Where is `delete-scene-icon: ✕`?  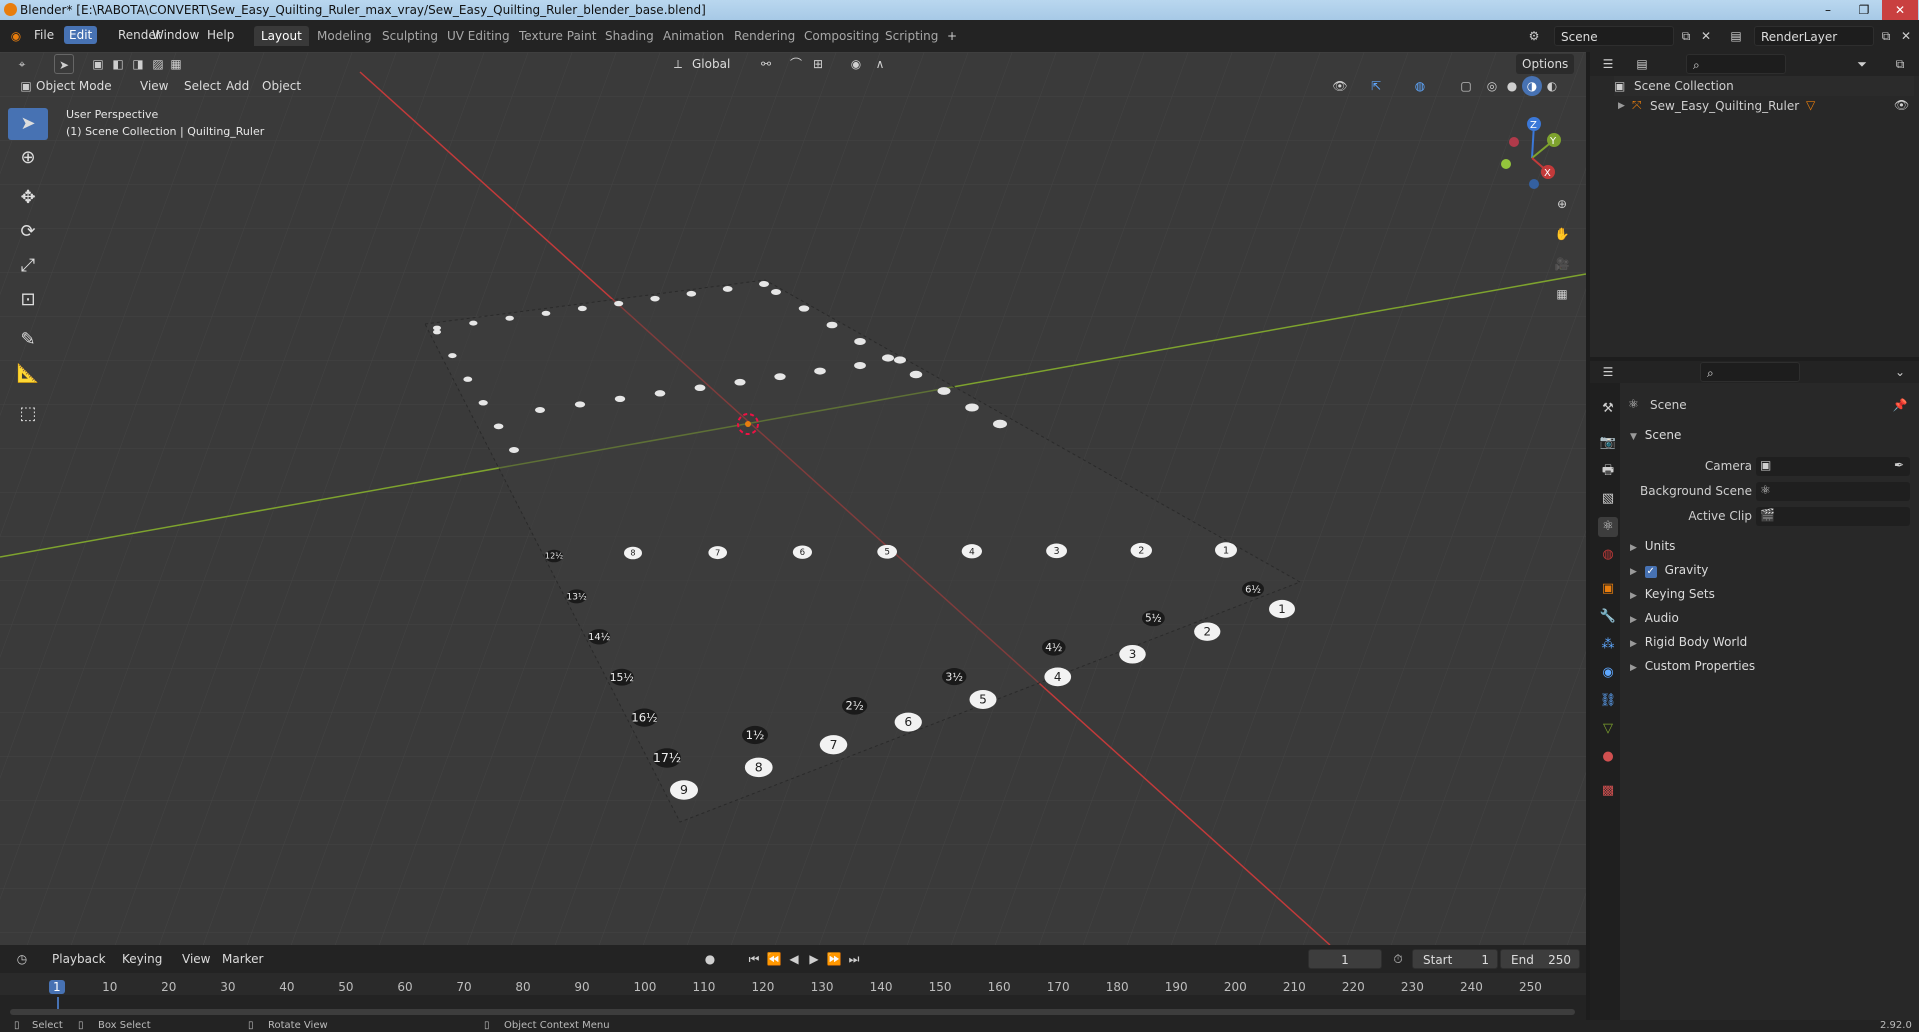
delete-scene-icon: ✕ is located at coordinates (1706, 36).